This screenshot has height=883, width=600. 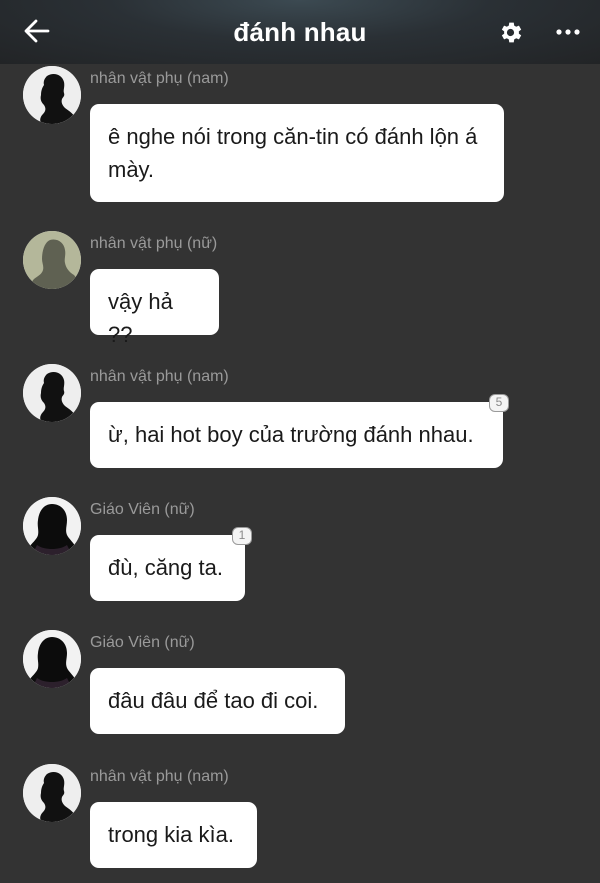 What do you see at coordinates (154, 243) in the screenshot?
I see `sender-name: nhân vật phụ (nữ)` at bounding box center [154, 243].